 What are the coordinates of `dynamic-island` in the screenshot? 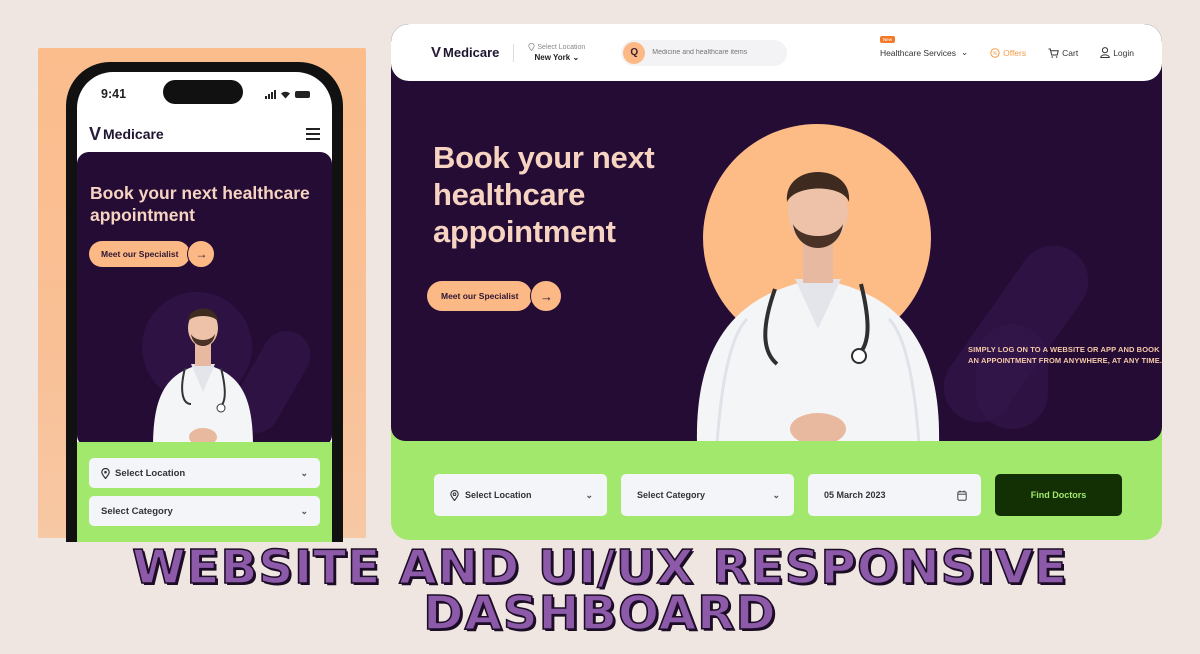 It's located at (203, 92).